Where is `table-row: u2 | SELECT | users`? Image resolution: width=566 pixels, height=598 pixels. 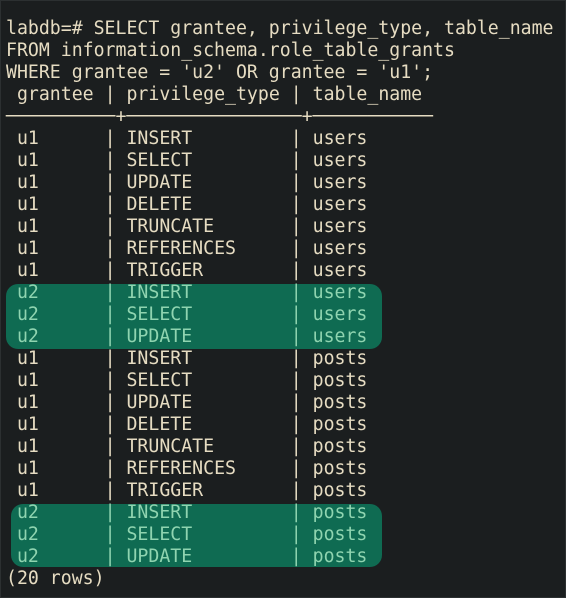
table-row: u2 | SELECT | users is located at coordinates (186, 315).